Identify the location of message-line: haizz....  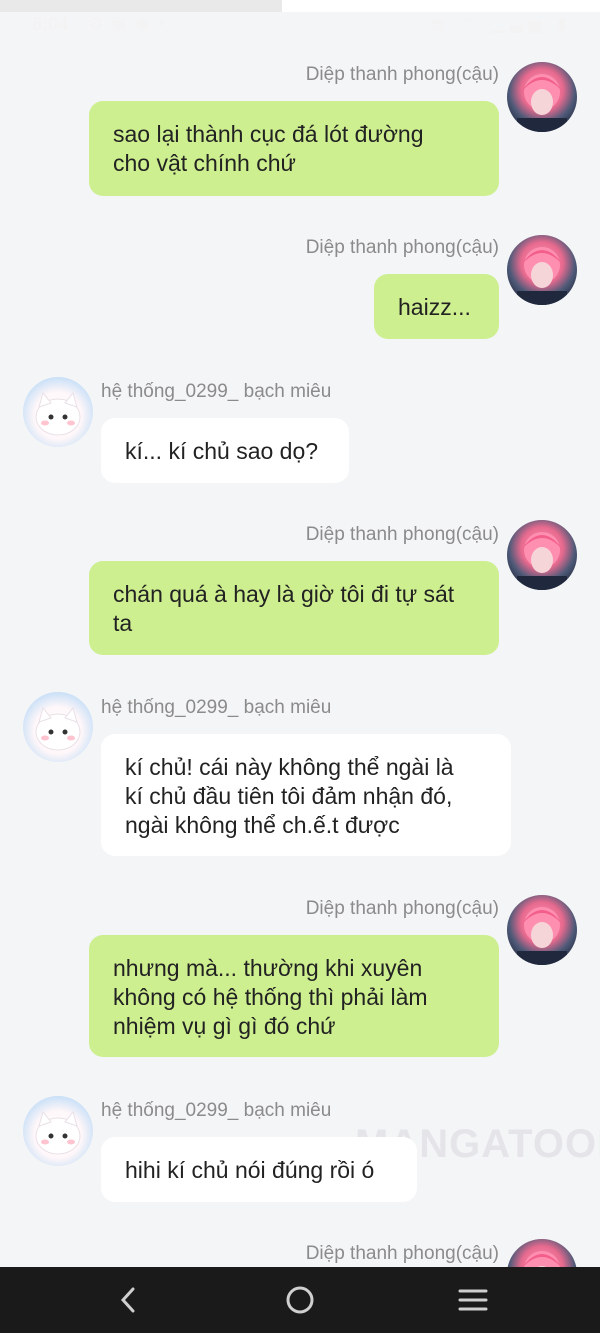
(434, 307).